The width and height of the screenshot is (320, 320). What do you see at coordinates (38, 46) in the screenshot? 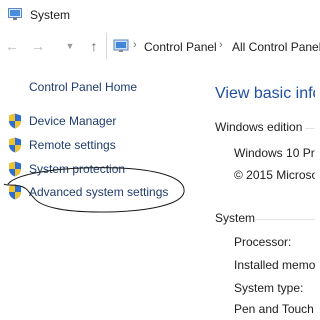
I see `forward-arrow-icon: →` at bounding box center [38, 46].